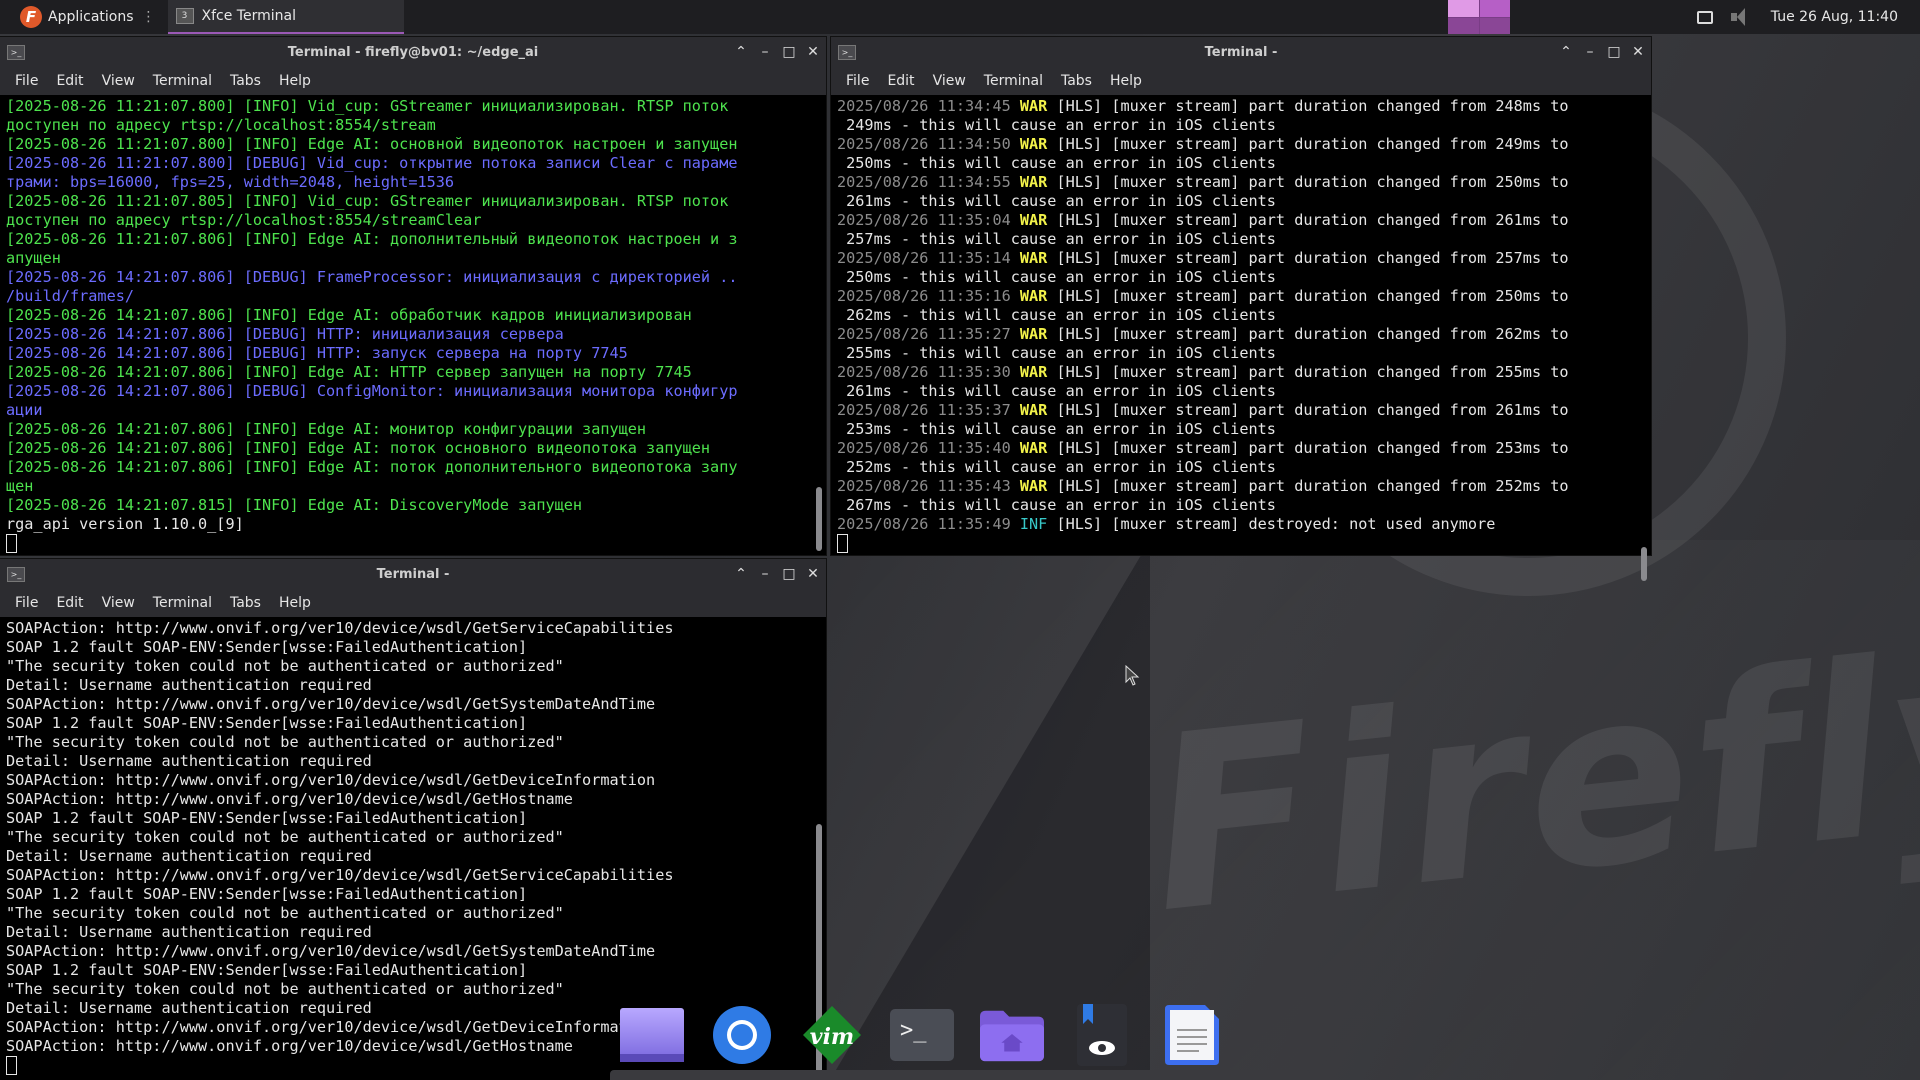  Describe the element at coordinates (742, 1035) in the screenshot. I see `dock-item-chromium` at that location.